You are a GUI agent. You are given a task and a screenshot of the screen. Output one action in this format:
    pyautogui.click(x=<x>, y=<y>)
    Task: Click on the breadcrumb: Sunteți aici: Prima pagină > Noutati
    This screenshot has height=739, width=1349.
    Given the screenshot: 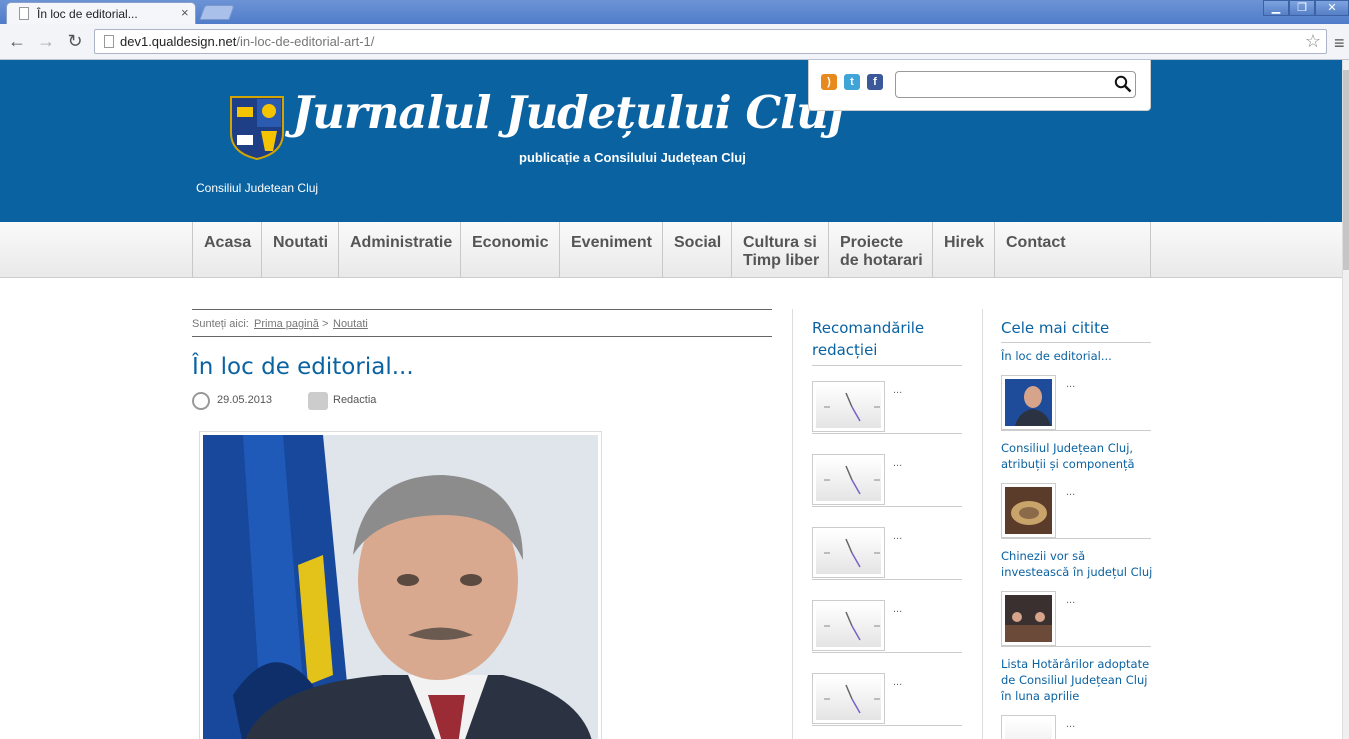 What is the action you would take?
    pyautogui.click(x=482, y=323)
    